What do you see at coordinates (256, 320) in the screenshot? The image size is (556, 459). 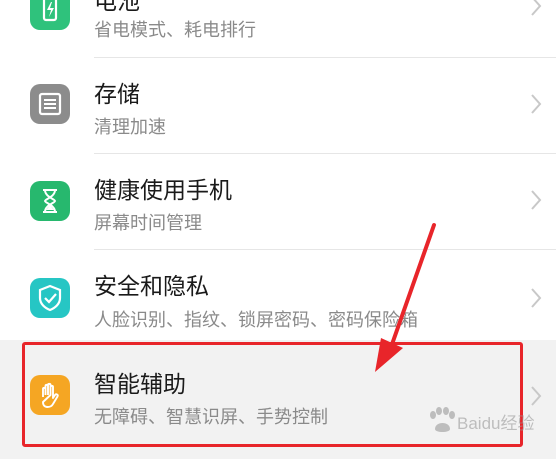 I see `settings-item-subtitle: 人脸识别、指纹、锁屏密码、密码保险箱` at bounding box center [256, 320].